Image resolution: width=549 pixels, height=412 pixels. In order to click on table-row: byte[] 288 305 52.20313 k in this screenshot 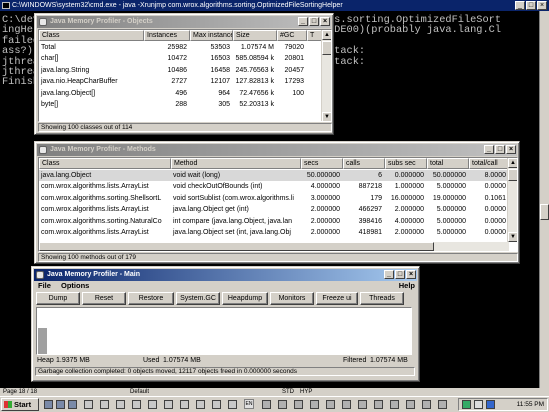, I will do `click(181, 104)`.